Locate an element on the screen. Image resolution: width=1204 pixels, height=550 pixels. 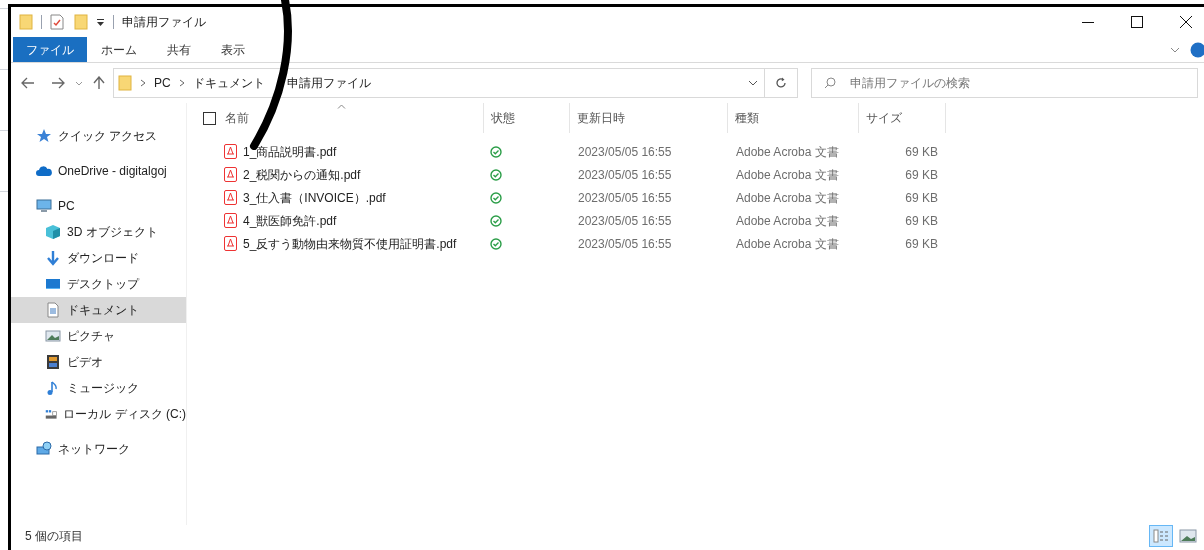
refresh-icon is located at coordinates (781, 83).